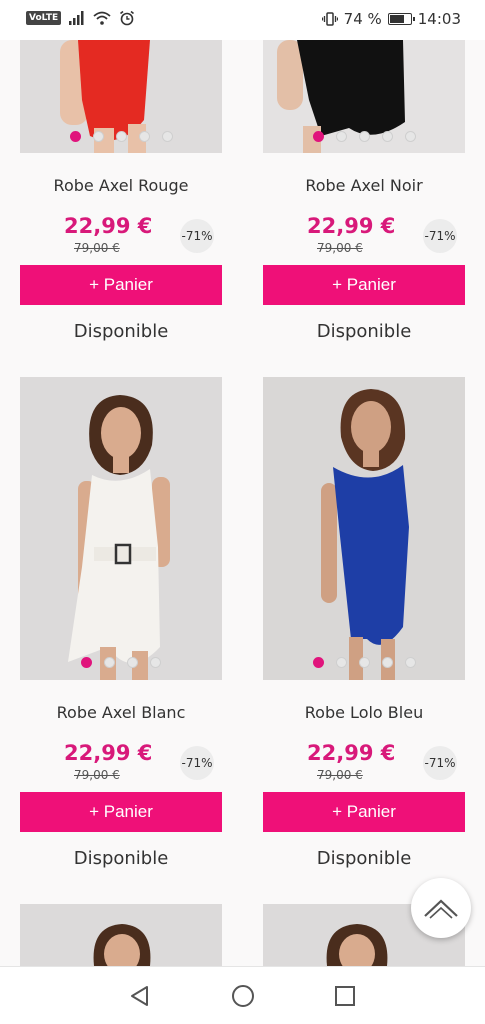  I want to click on nav-home-button, so click(243, 996).